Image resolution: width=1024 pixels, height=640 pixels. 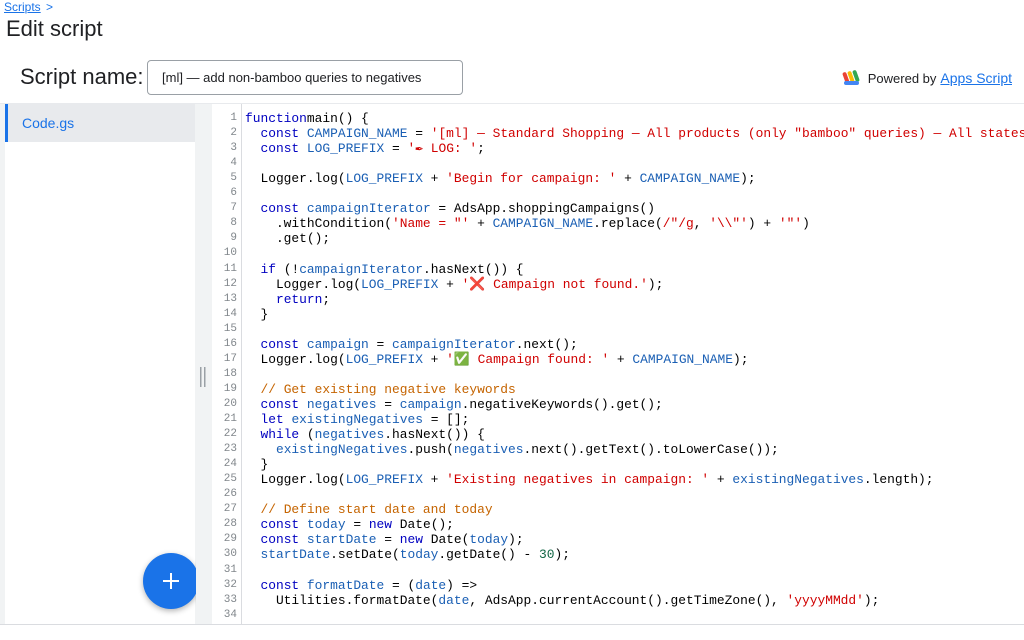 I want to click on line-number: 13, so click(x=230, y=298).